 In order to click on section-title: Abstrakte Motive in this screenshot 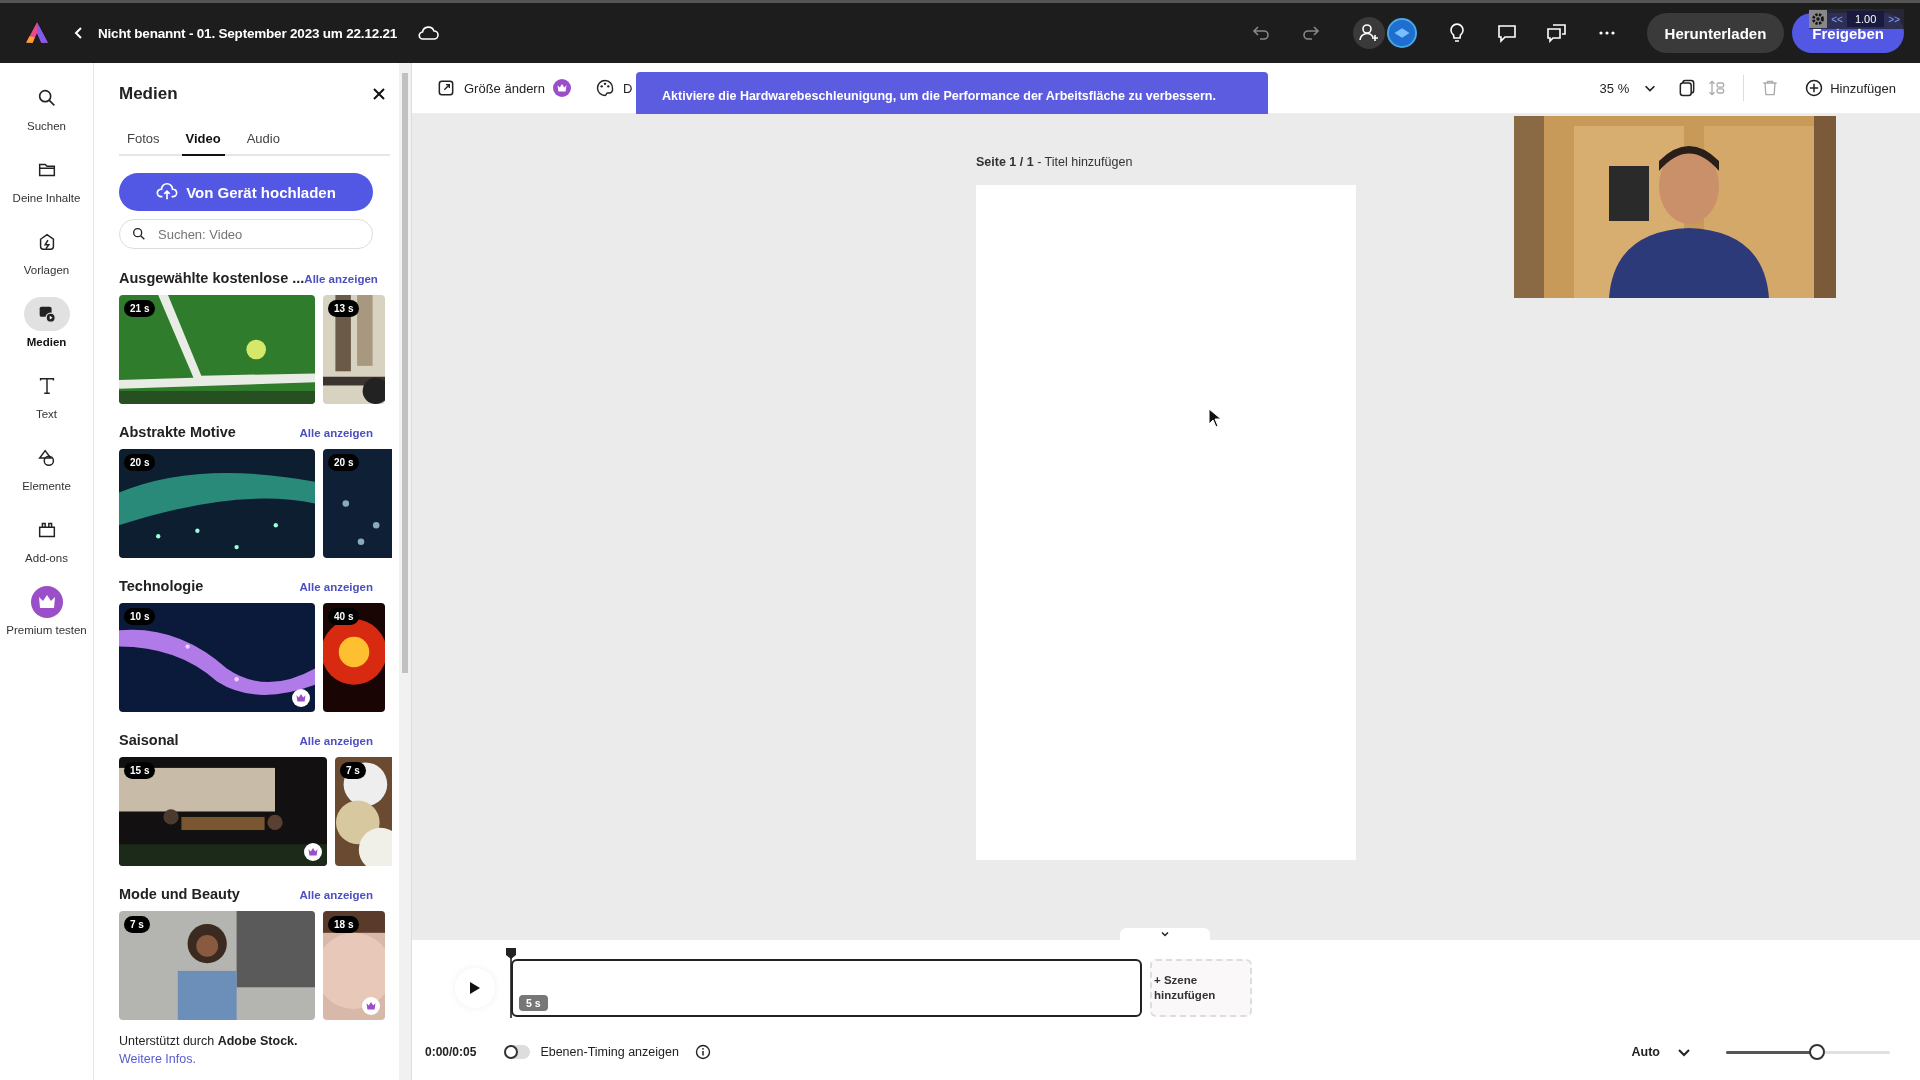, I will do `click(177, 432)`.